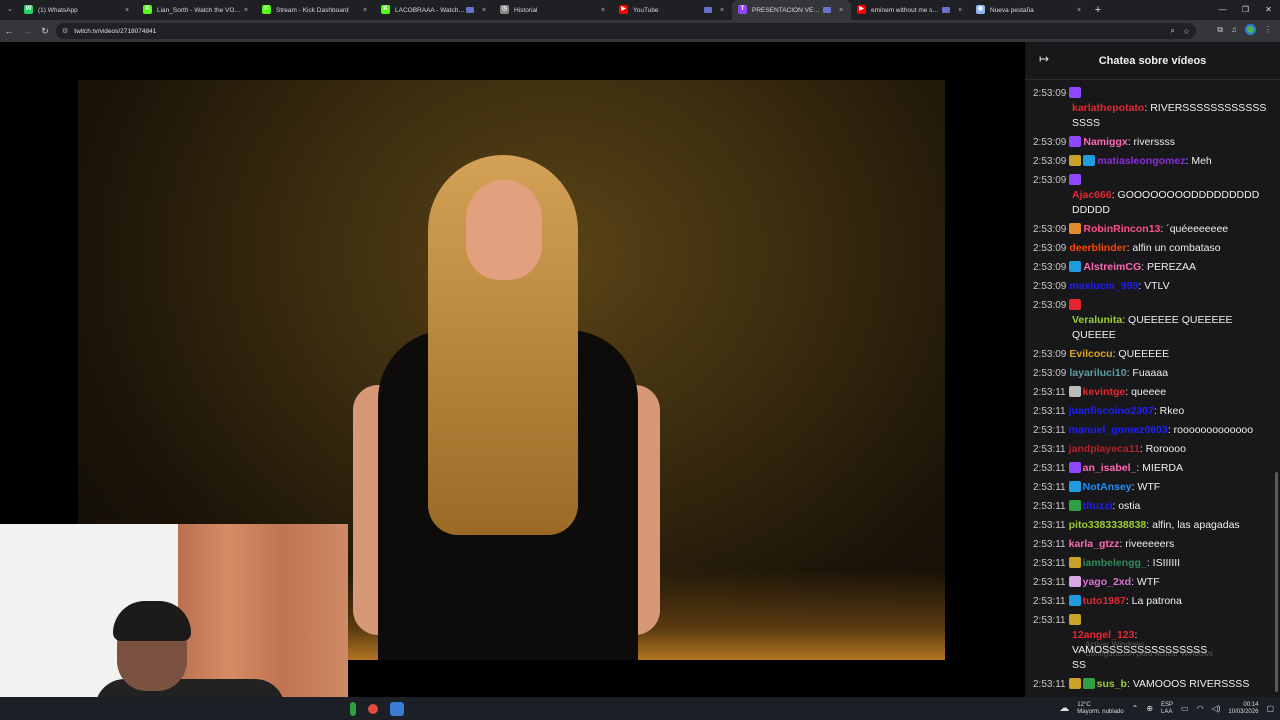 The height and width of the screenshot is (720, 1280). What do you see at coordinates (1112, 684) in the screenshot?
I see `chat-username: sus_b` at bounding box center [1112, 684].